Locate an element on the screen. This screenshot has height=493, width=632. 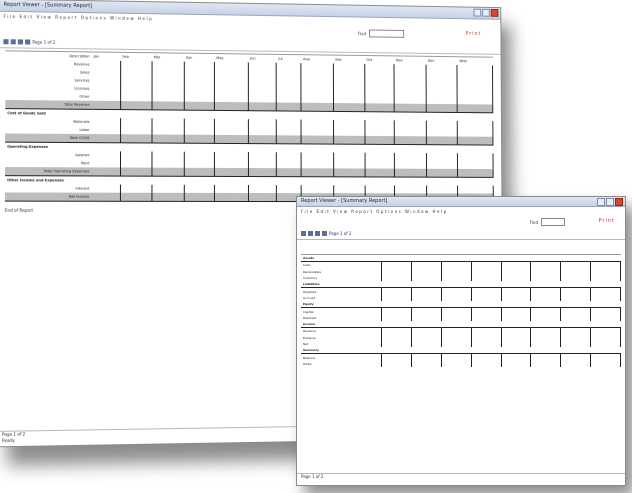
window-title: Report Viewer - [Summary Report] is located at coordinates (344, 201).